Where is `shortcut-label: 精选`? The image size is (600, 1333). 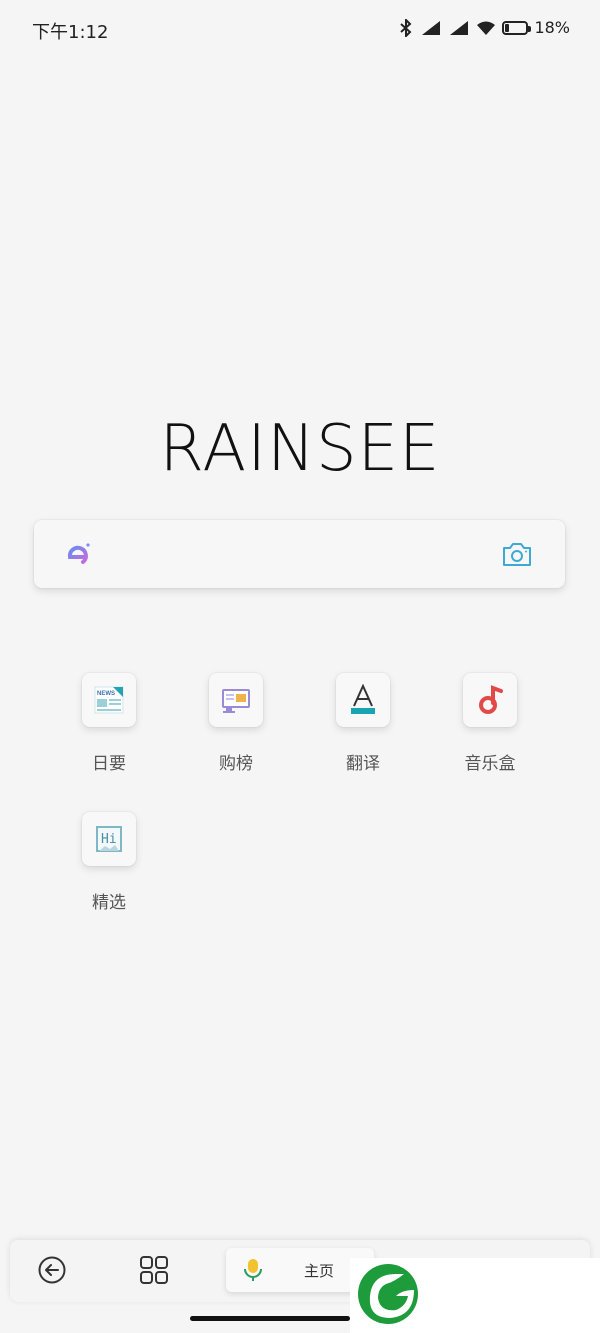
shortcut-label: 精选 is located at coordinates (109, 903).